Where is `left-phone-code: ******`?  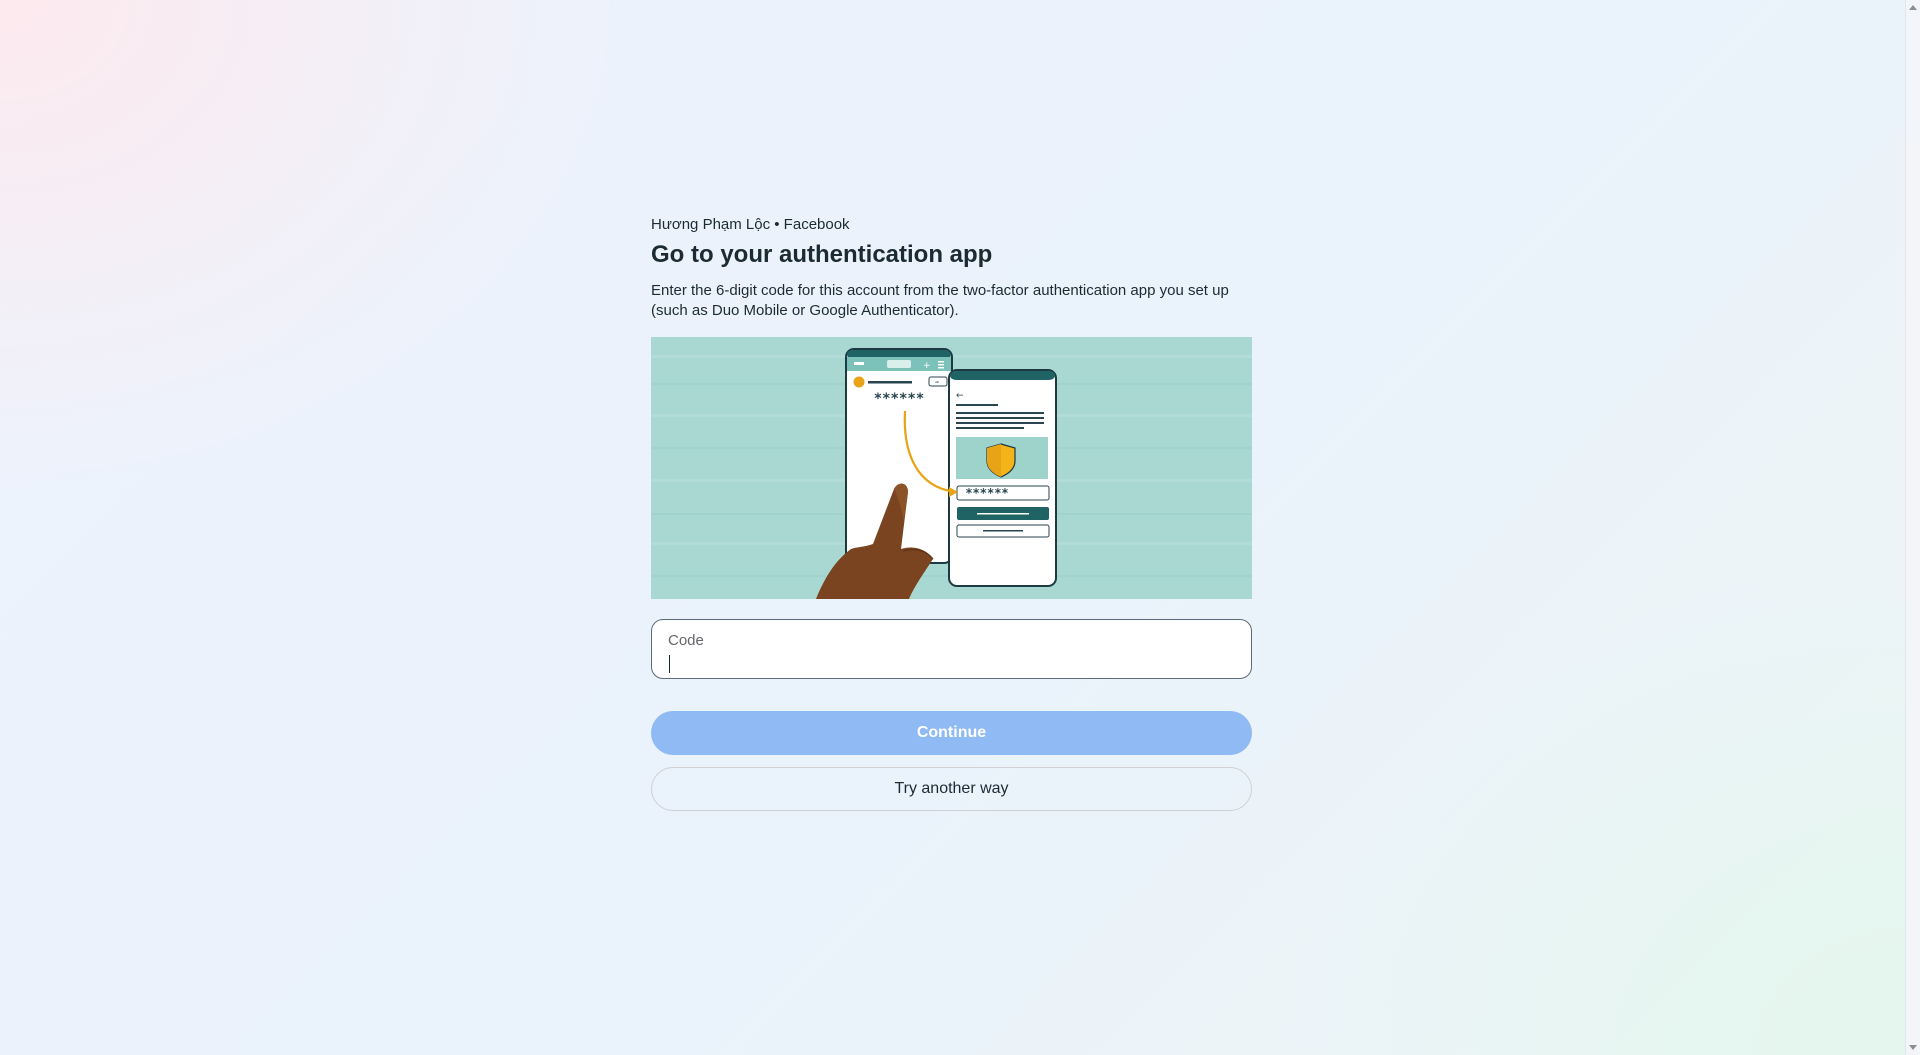 left-phone-code: ****** is located at coordinates (899, 399).